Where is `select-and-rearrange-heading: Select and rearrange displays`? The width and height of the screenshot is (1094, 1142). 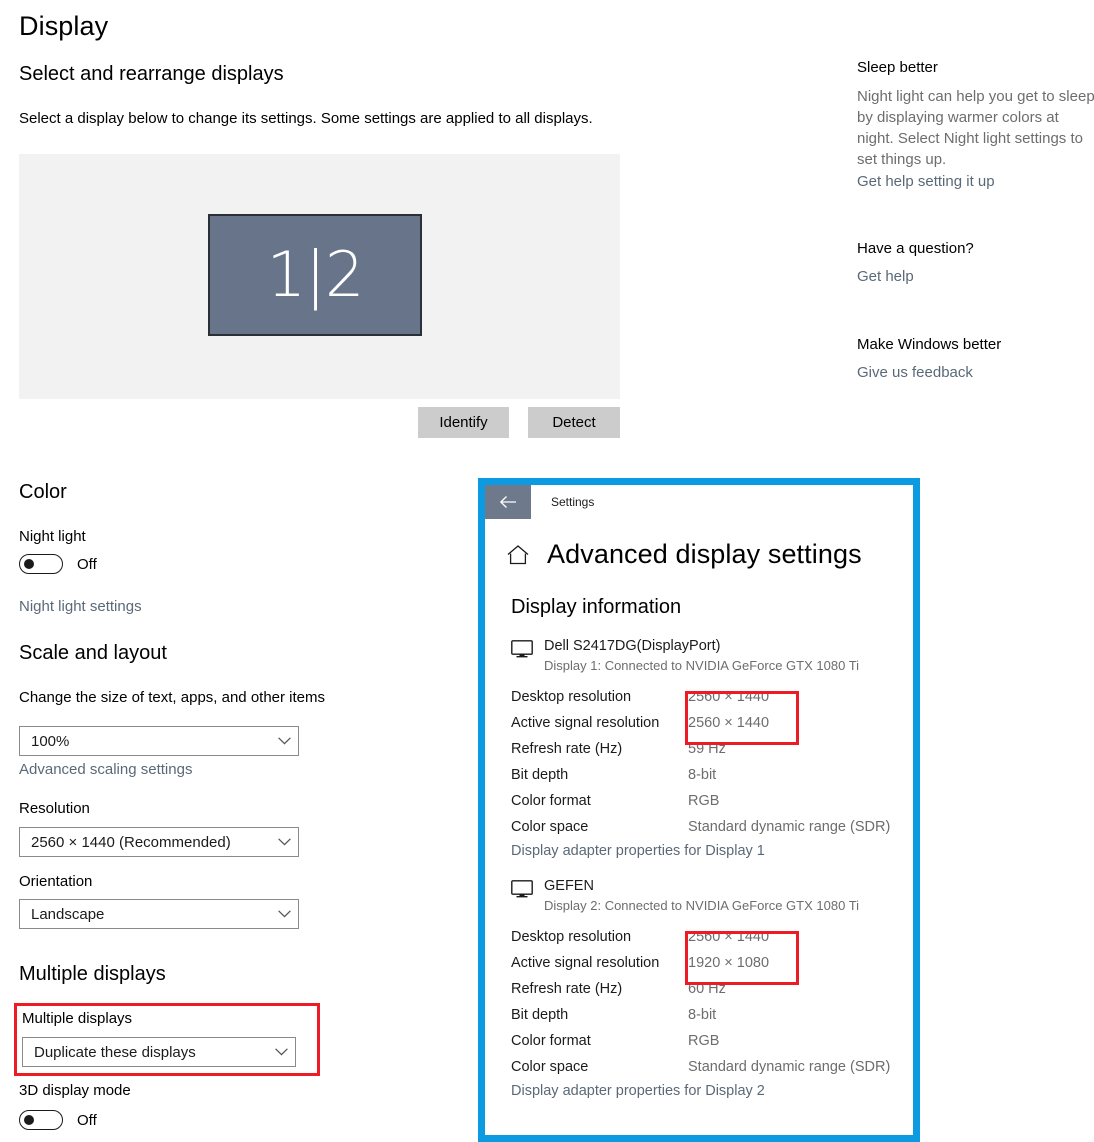
select-and-rearrange-heading: Select and rearrange displays is located at coordinates (151, 74).